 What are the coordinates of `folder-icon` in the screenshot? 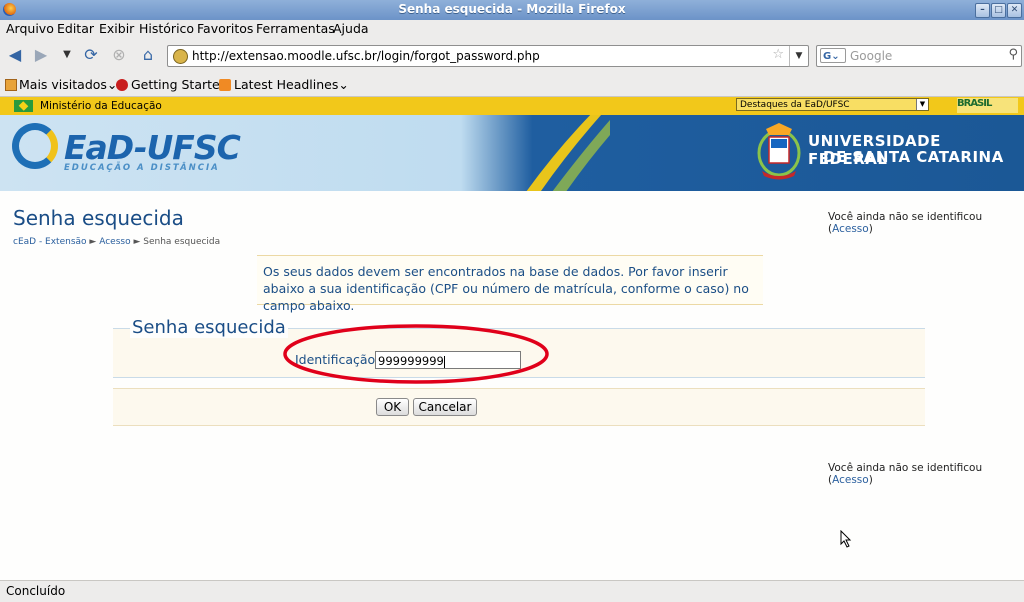 It's located at (11, 85).